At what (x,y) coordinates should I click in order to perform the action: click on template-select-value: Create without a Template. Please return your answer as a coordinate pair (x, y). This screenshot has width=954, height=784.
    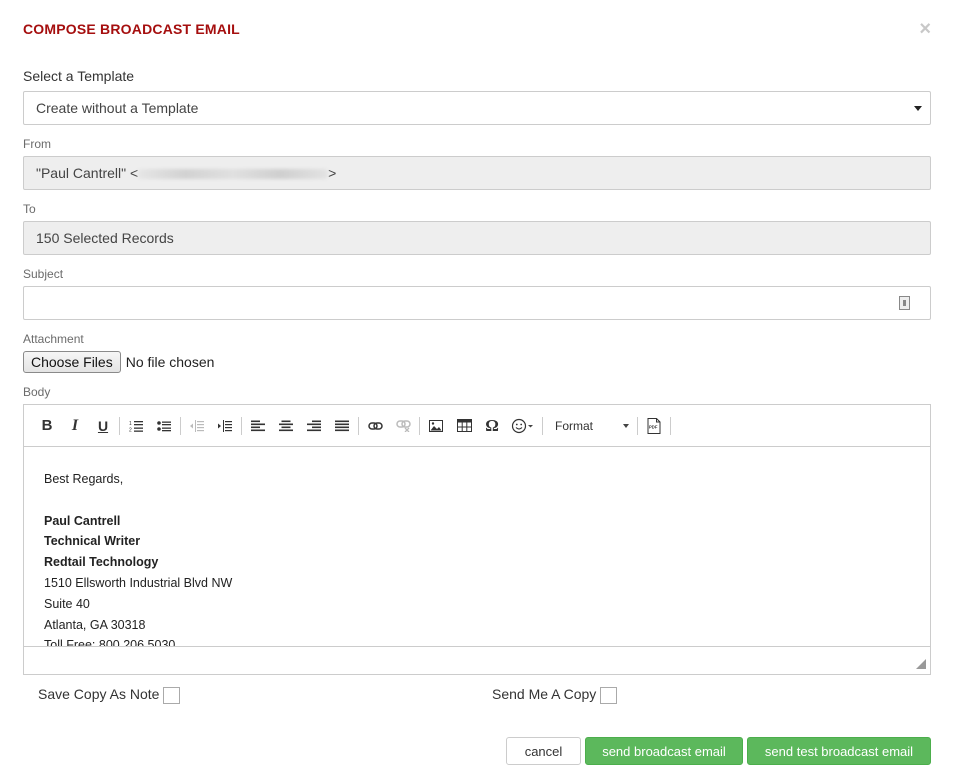
    Looking at the image, I should click on (117, 108).